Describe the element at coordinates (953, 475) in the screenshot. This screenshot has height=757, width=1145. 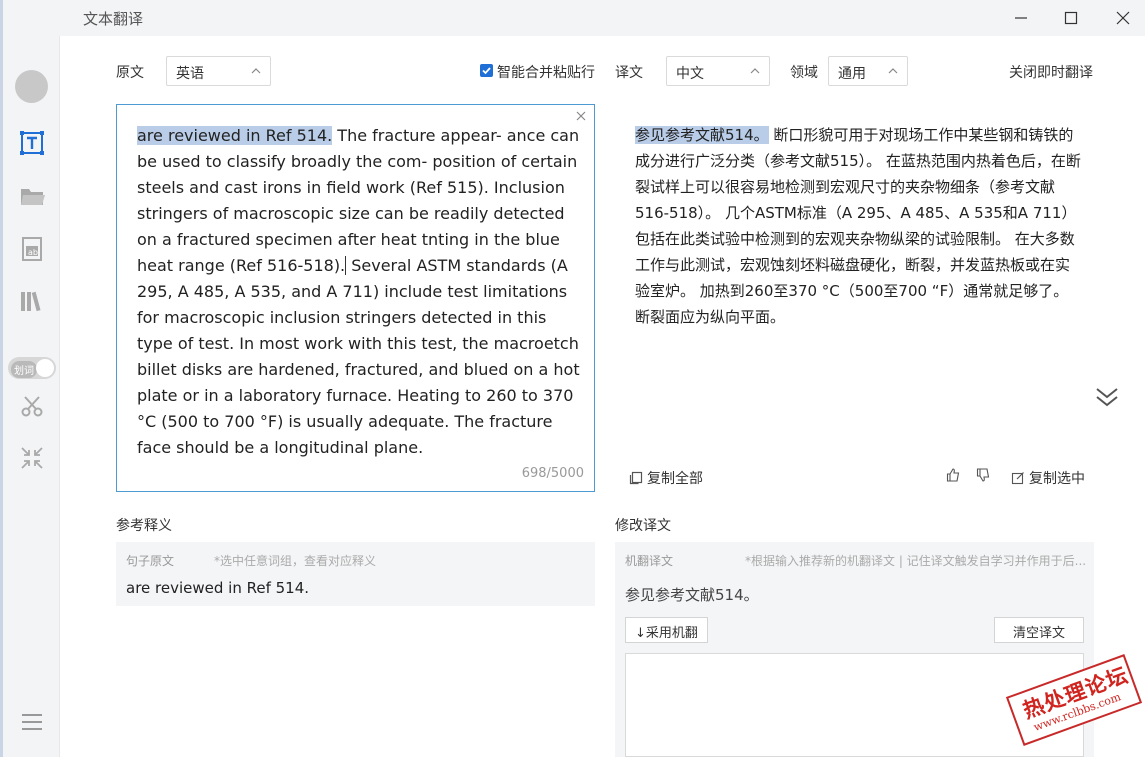
I see `thumbs-up-icon` at that location.